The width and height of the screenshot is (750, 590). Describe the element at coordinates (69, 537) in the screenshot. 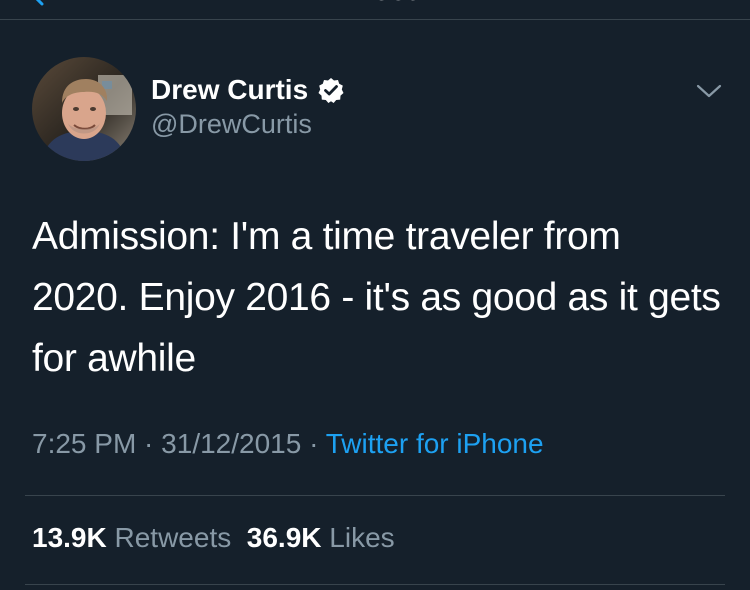

I see `retweets-count: 13.9K` at that location.